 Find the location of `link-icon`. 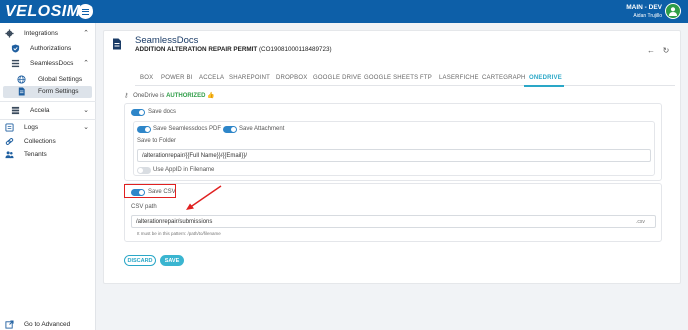

link-icon is located at coordinates (9, 141).